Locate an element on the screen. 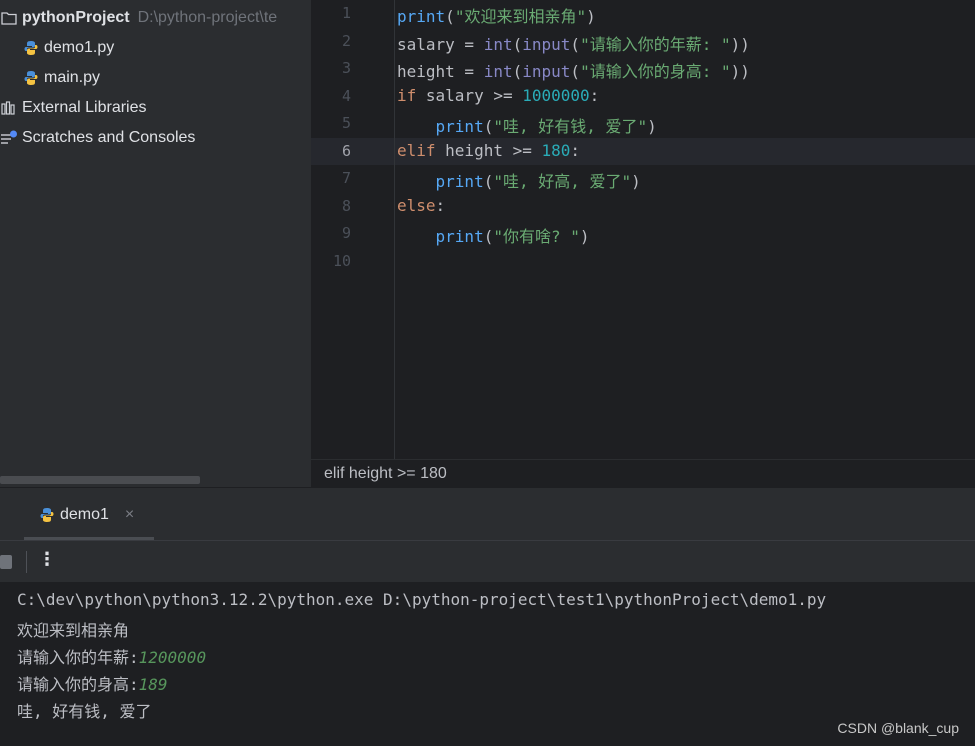 This screenshot has width=975, height=746. code-text: if salary >= 1000000: is located at coordinates (498, 95).